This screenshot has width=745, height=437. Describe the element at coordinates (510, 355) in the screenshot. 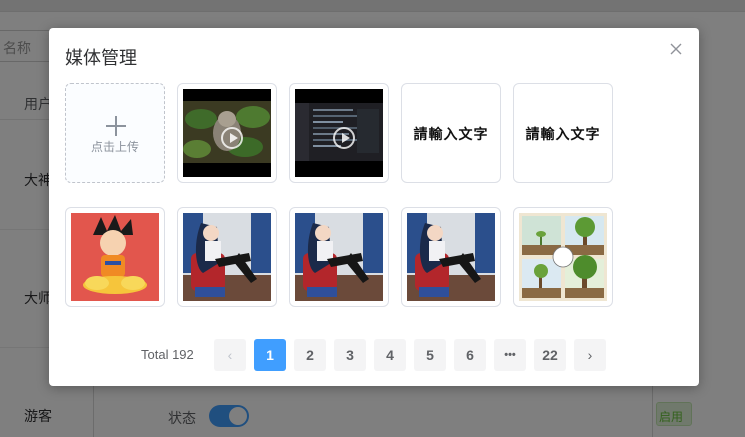

I see `more-pages-button: •••` at that location.